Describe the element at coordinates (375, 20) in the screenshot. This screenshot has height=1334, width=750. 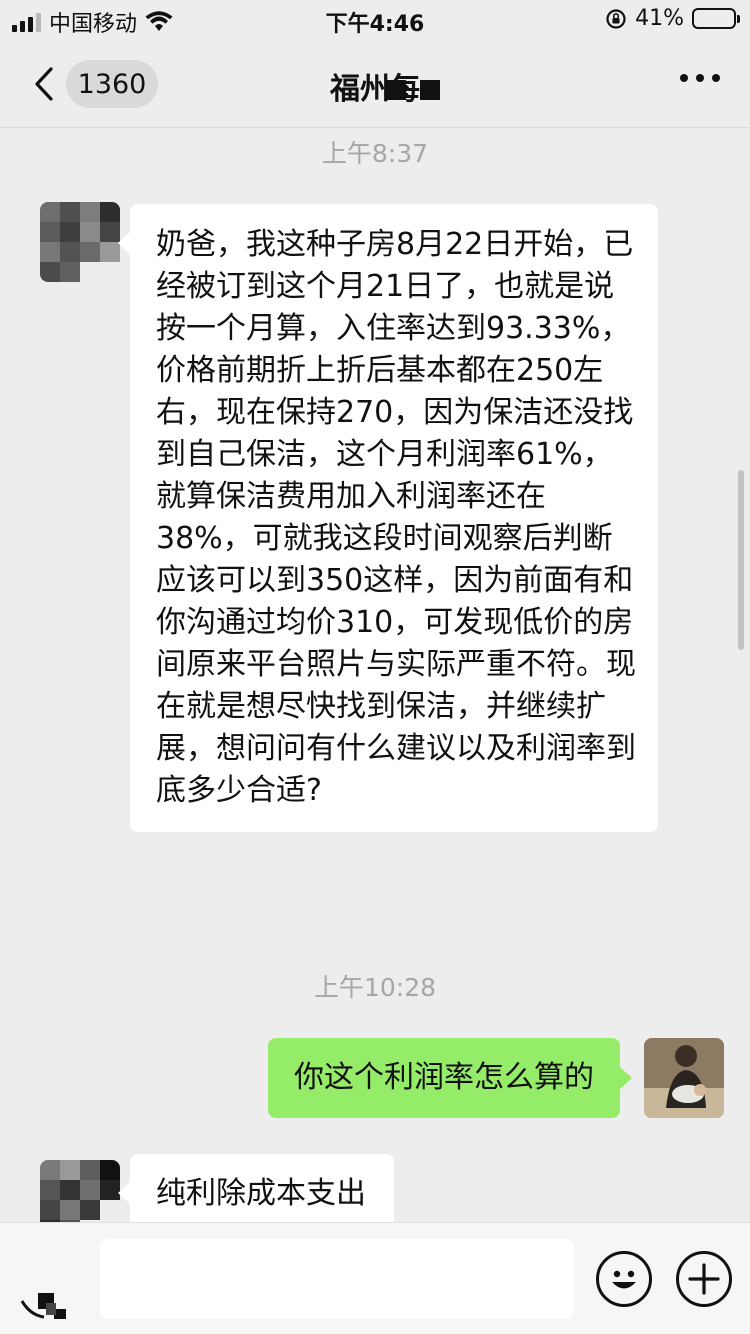
I see `status-bar: 中国移动 下午4:46 41%` at that location.